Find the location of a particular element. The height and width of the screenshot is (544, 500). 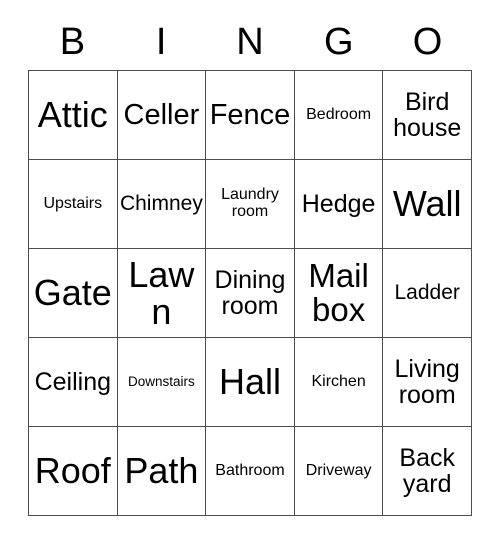

bingo-cell: Gate is located at coordinates (73, 293).